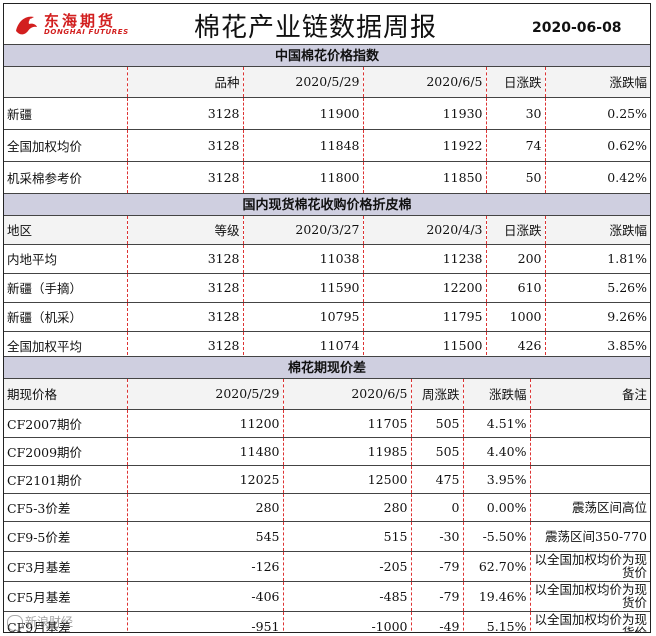  What do you see at coordinates (327, 367) in the screenshot?
I see `section-title-futures-spot-spread: 棉花期现价差` at bounding box center [327, 367].